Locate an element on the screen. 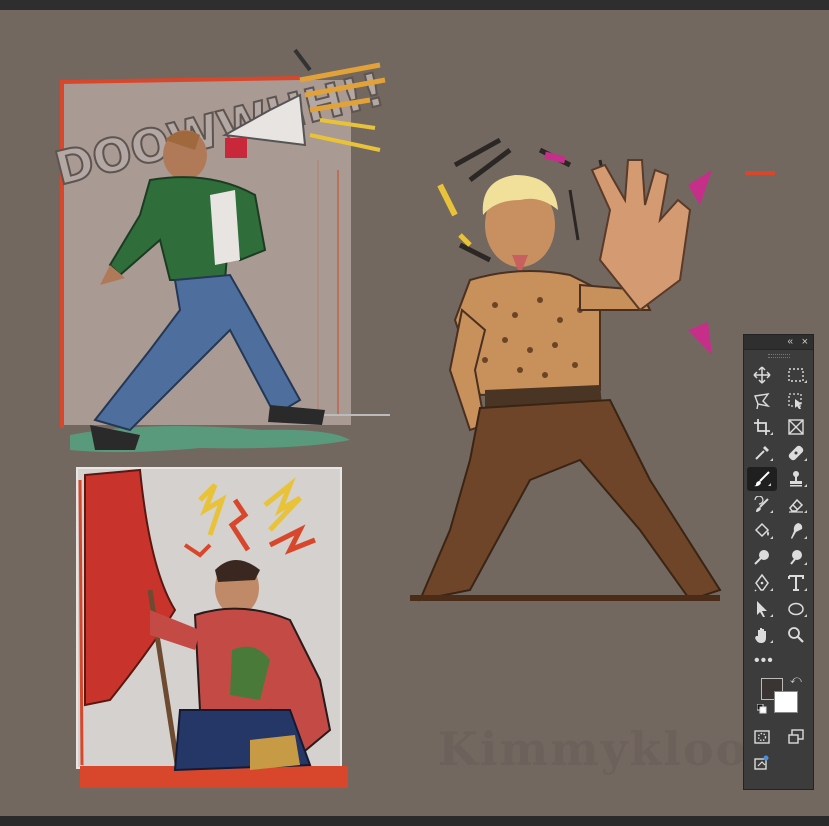  dodge-tool-icon is located at coordinates (761, 557).